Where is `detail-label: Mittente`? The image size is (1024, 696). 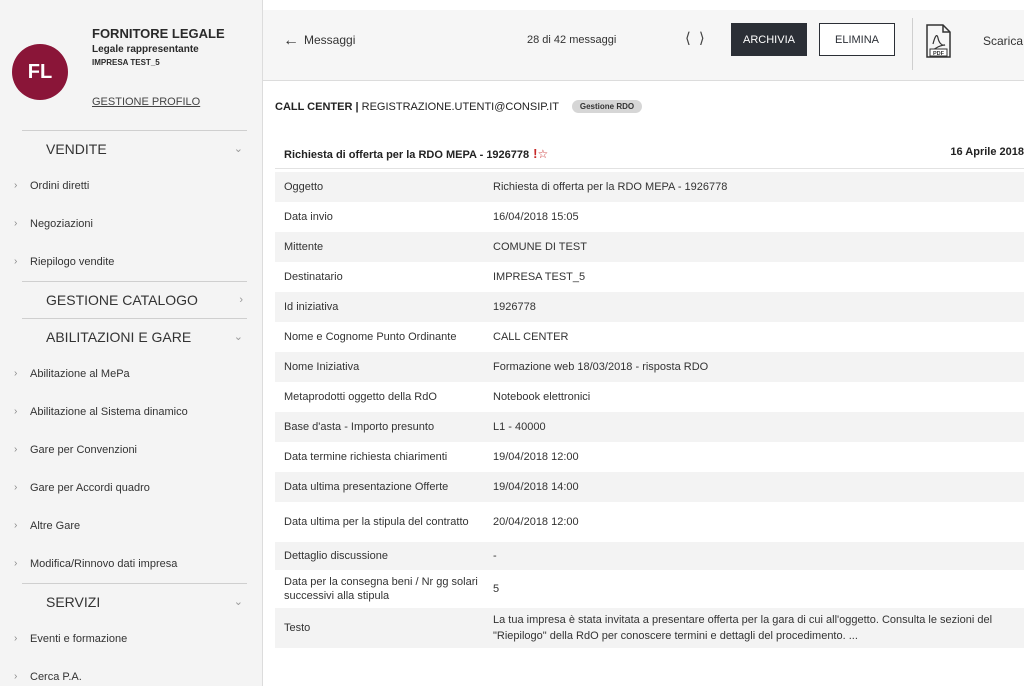
detail-label: Mittente is located at coordinates (304, 247).